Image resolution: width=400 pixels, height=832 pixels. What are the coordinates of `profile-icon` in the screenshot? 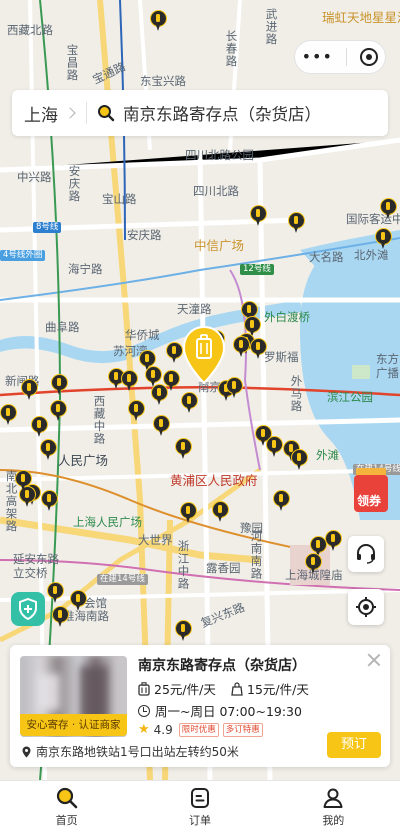 It's located at (333, 798).